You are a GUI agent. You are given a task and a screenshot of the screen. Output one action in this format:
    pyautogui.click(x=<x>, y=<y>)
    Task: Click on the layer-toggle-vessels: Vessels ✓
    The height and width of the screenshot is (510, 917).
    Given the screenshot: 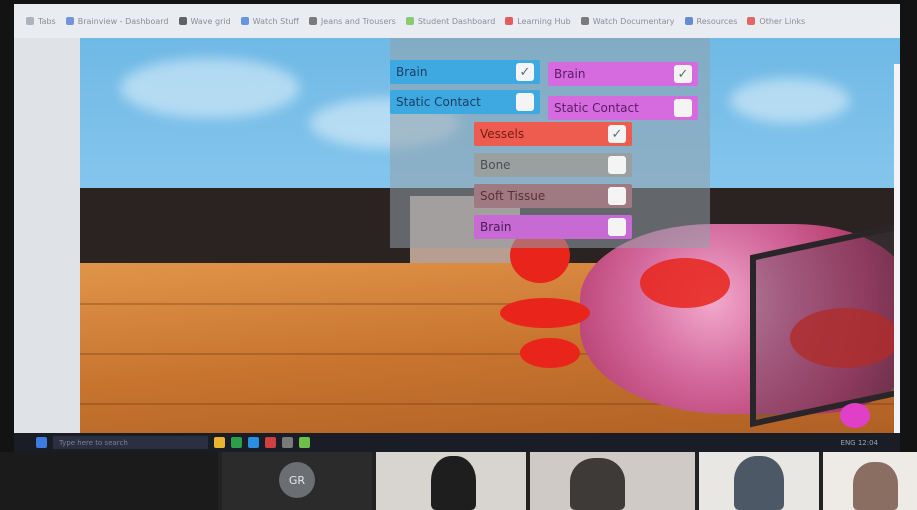 What is the action you would take?
    pyautogui.click(x=553, y=134)
    